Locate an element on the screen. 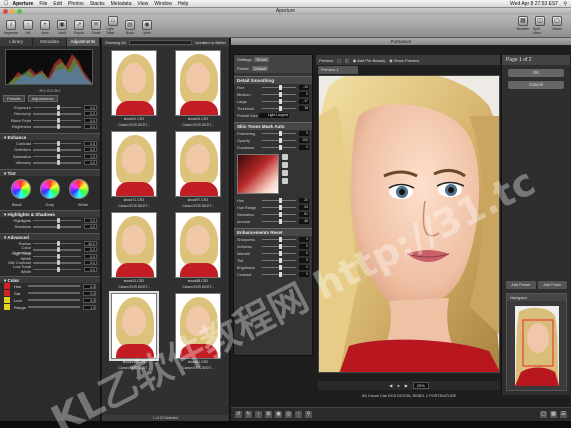  tab-metadata: Metadata is located at coordinates (50, 42).